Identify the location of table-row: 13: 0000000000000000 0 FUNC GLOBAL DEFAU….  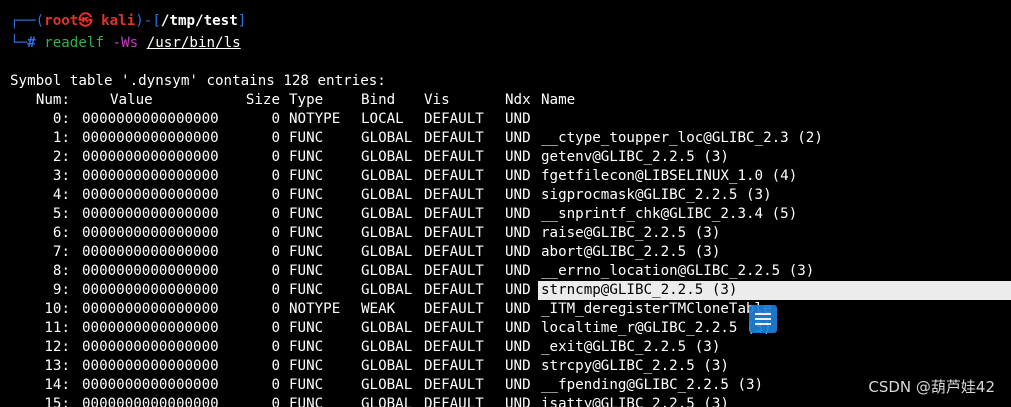
(505, 366).